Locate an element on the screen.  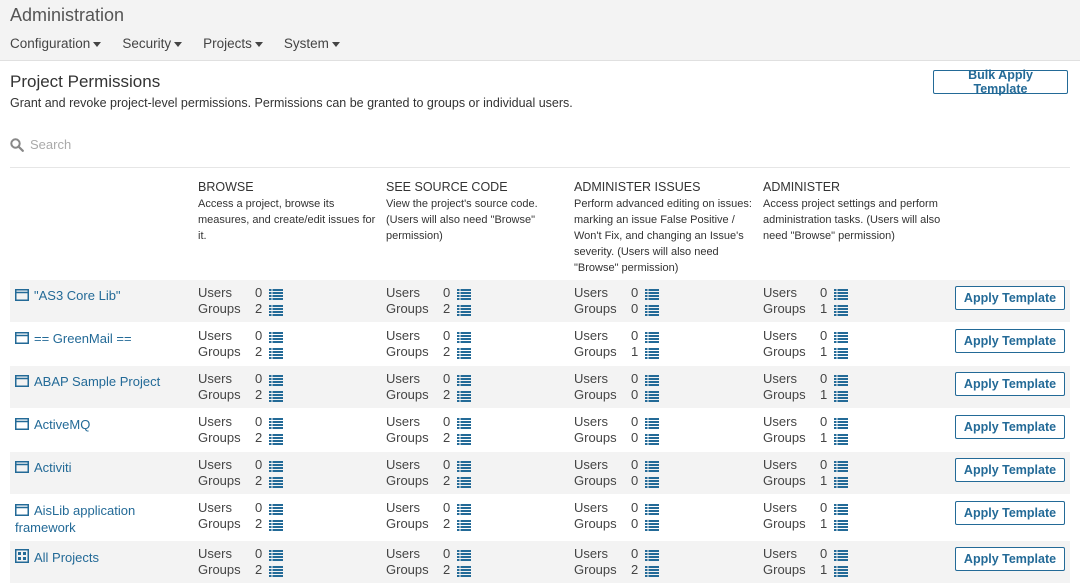
permission-cell: Users 0 Groups 1 is located at coordinates (838, 387).